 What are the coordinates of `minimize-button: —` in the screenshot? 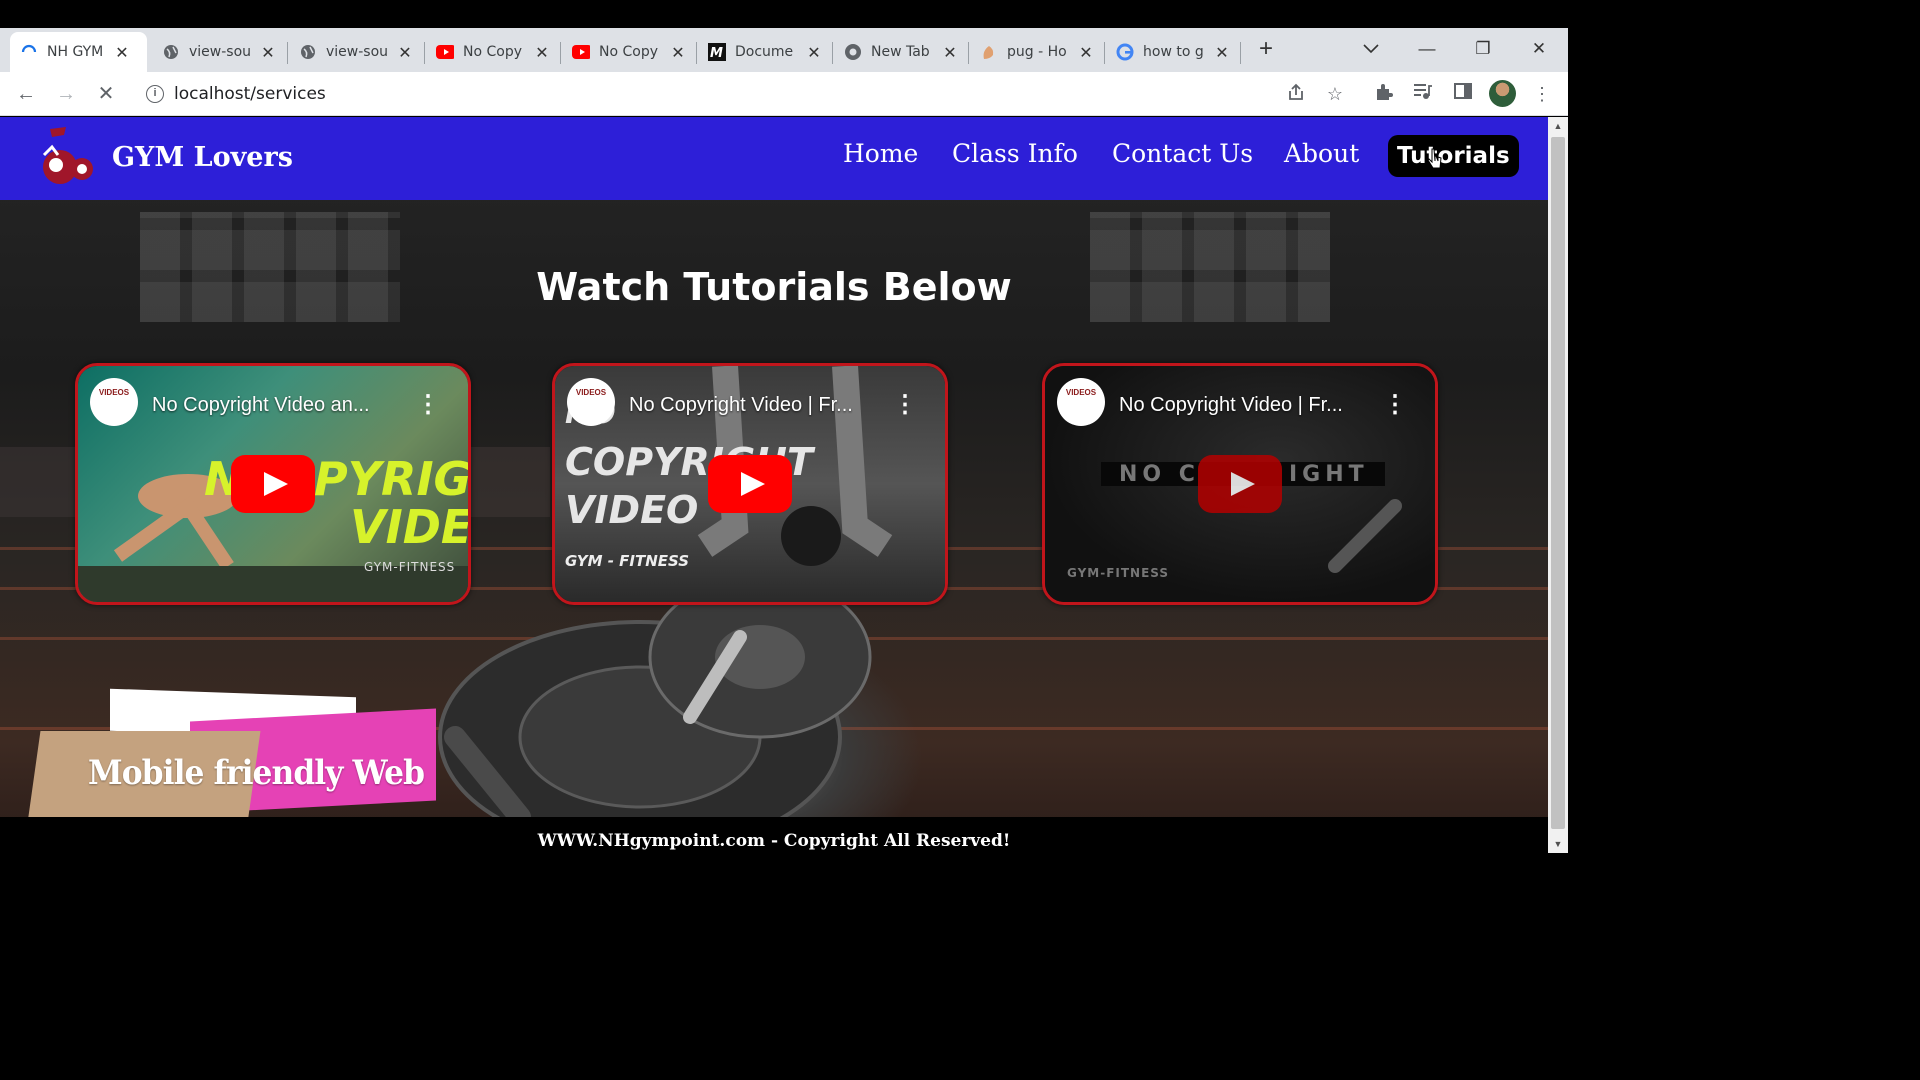 It's located at (1427, 49).